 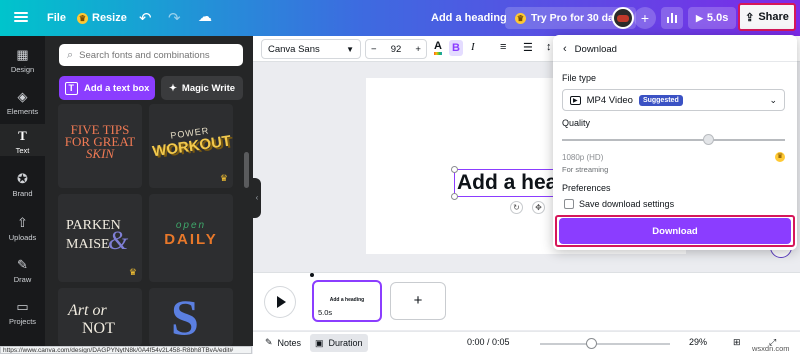 What do you see at coordinates (565, 49) in the screenshot?
I see `back-arrow-icon: ‹` at bounding box center [565, 49].